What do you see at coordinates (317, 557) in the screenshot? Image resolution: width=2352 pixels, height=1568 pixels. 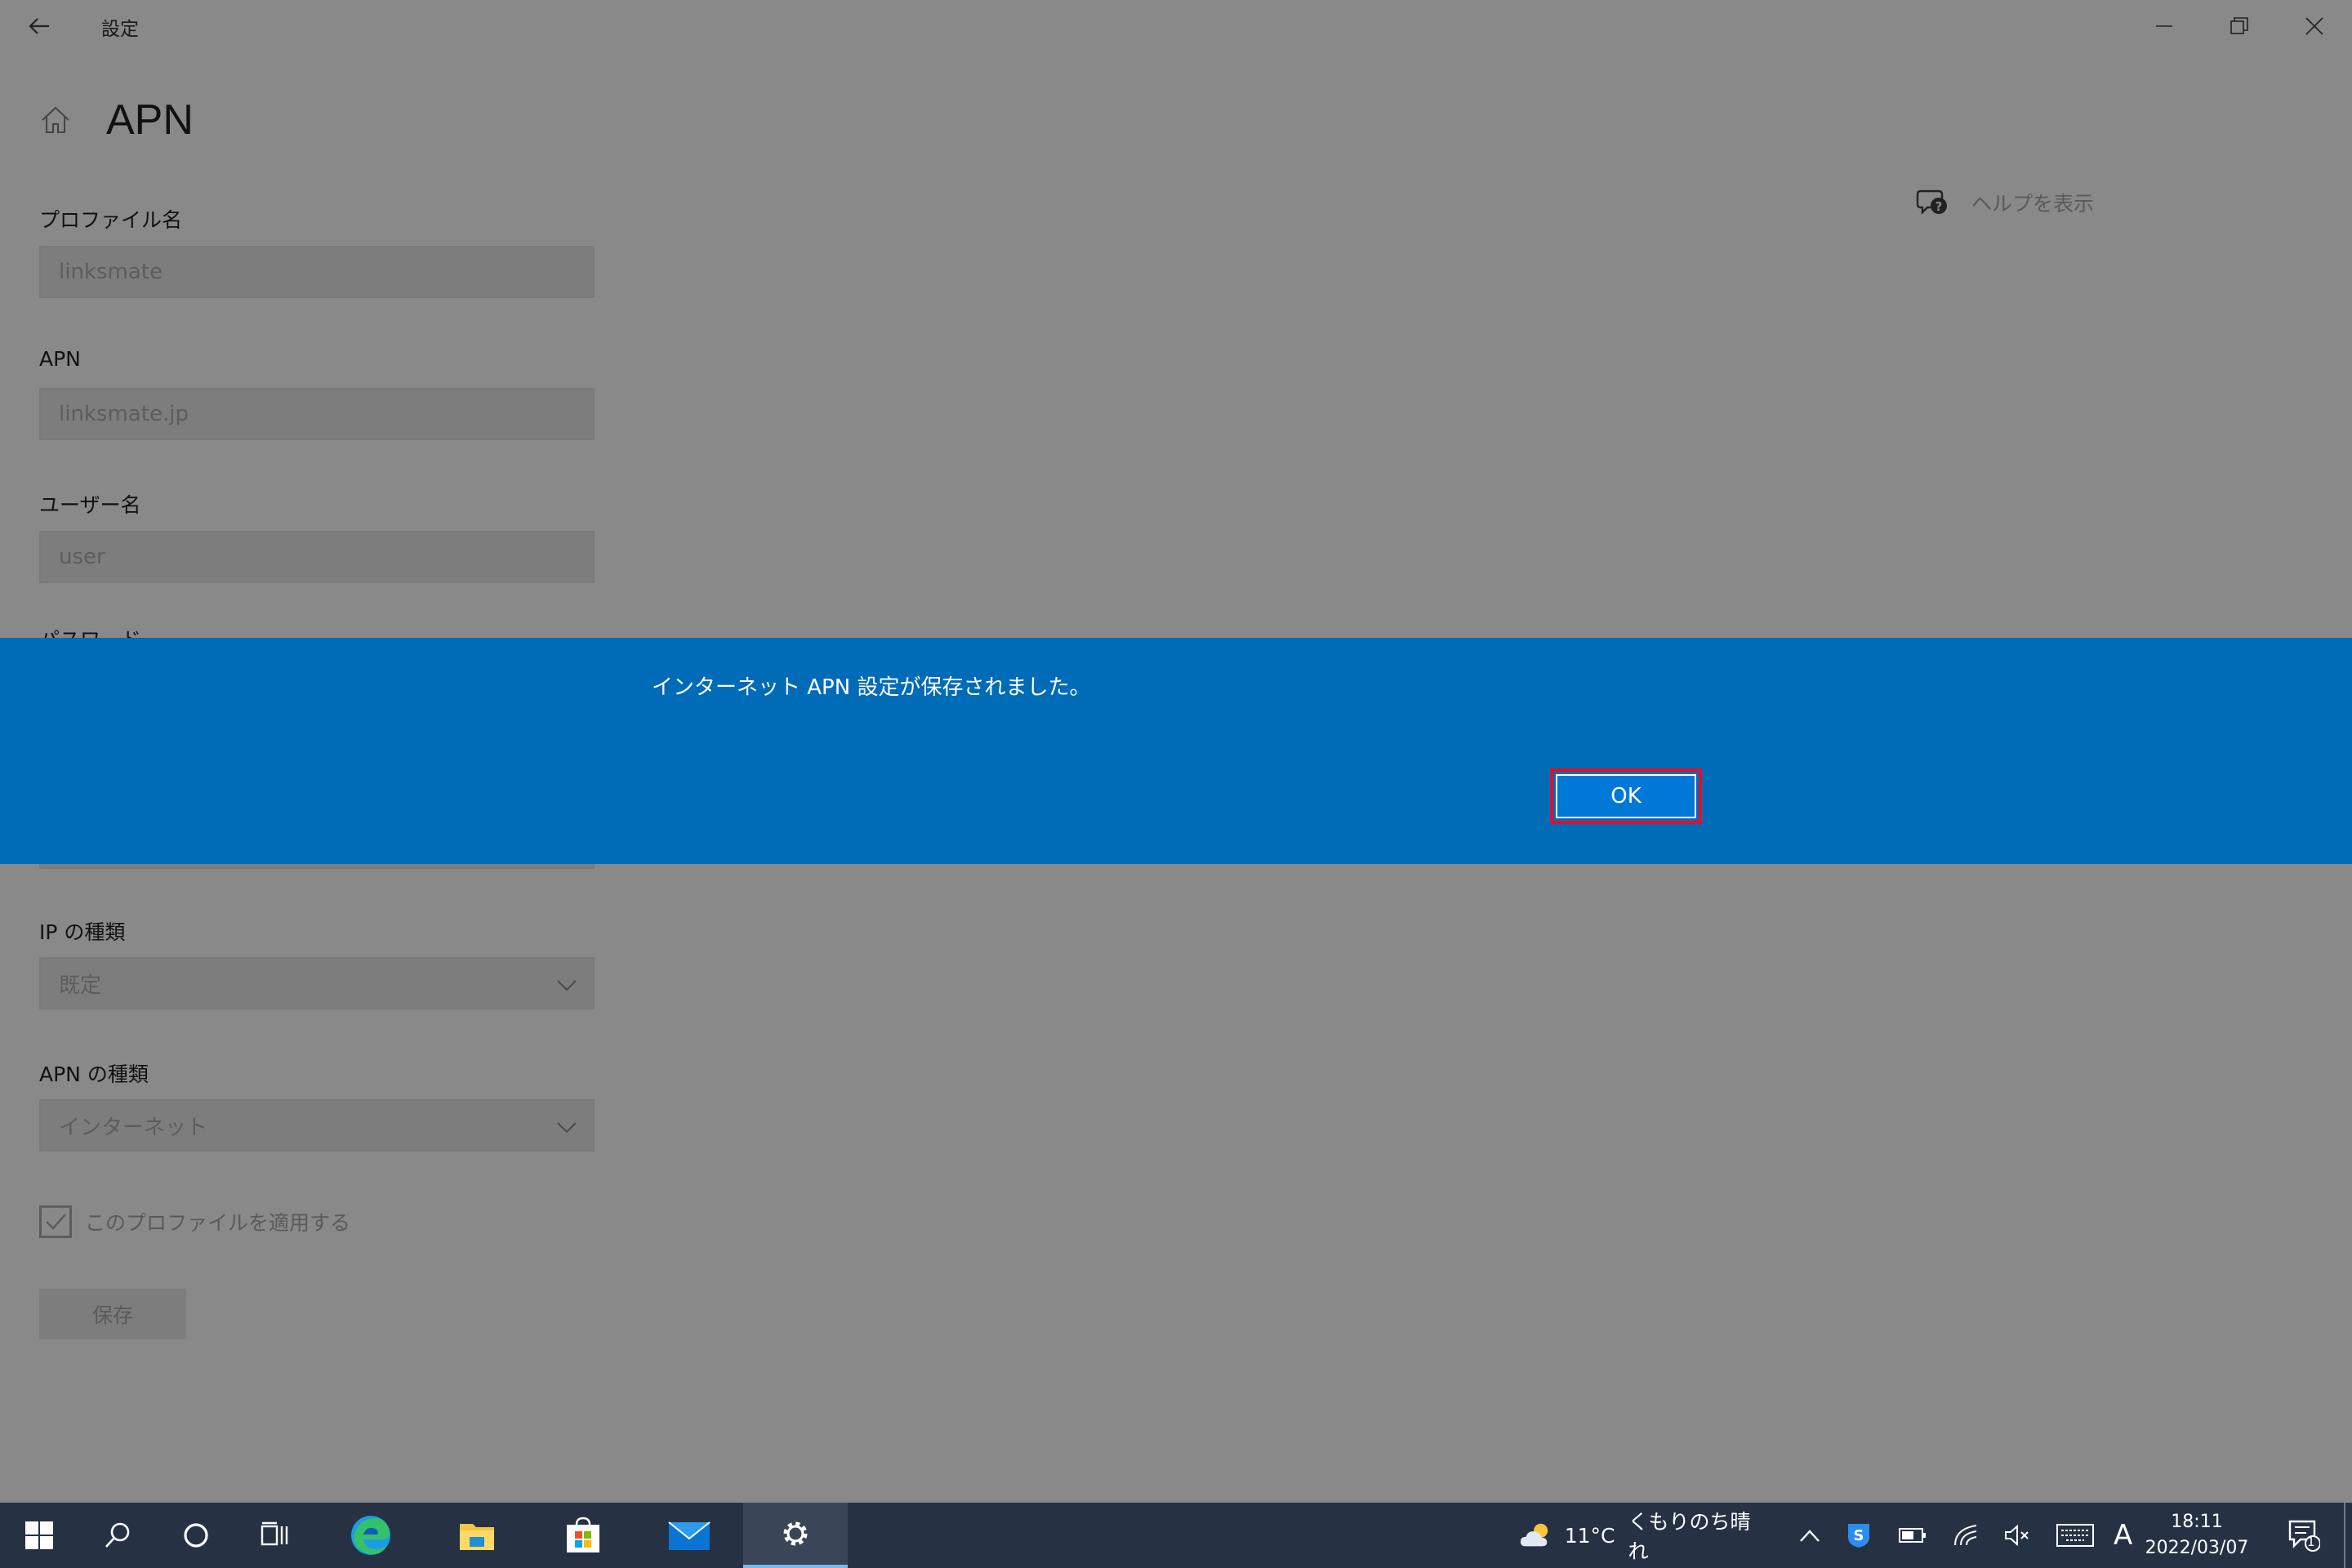 I see `username-input: user` at bounding box center [317, 557].